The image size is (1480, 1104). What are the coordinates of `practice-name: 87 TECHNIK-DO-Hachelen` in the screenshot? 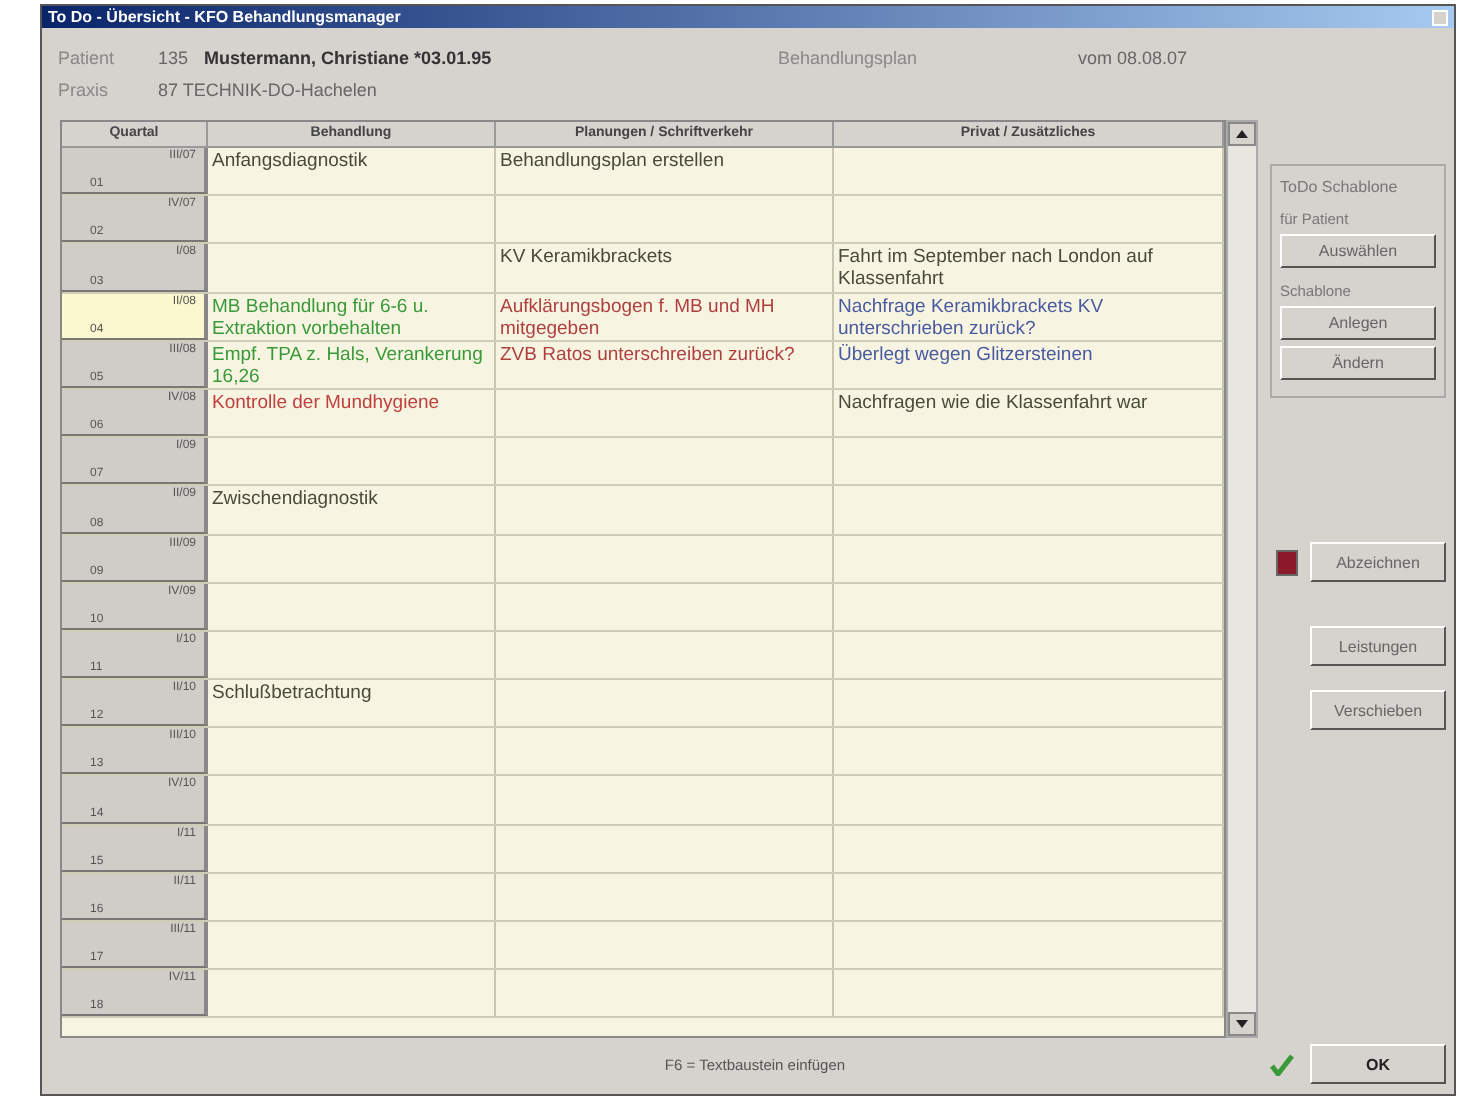 It's located at (268, 90).